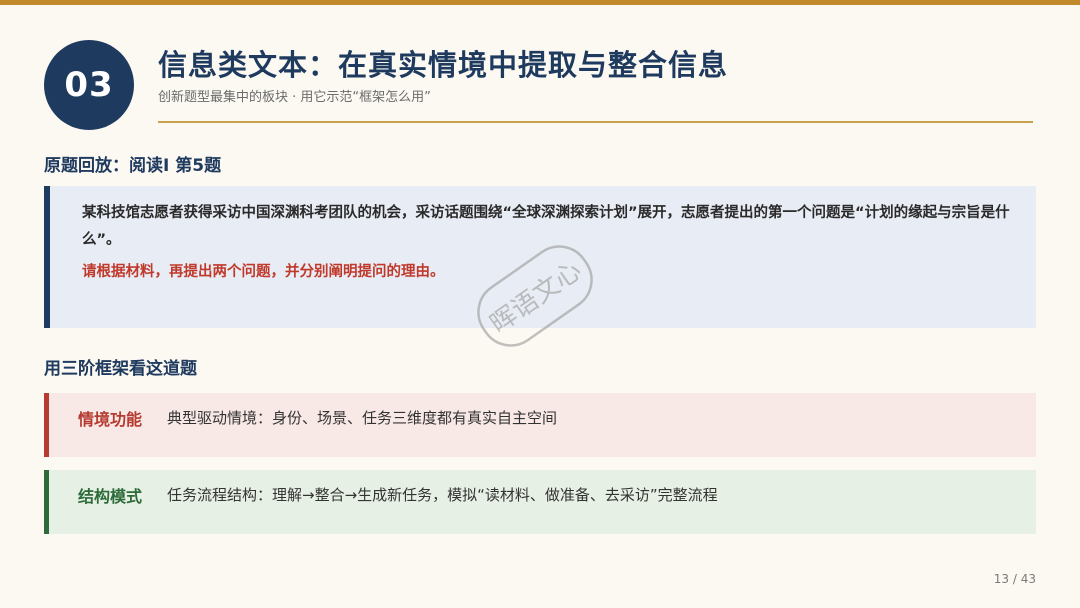 The width and height of the screenshot is (1080, 608). What do you see at coordinates (110, 496) in the screenshot?
I see `card-label: 结构模式` at bounding box center [110, 496].